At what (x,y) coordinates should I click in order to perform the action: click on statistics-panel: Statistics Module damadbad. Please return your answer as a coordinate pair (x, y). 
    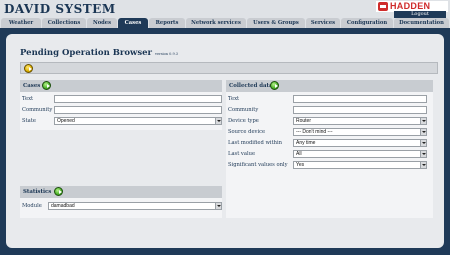
    Looking at the image, I should click on (121, 202).